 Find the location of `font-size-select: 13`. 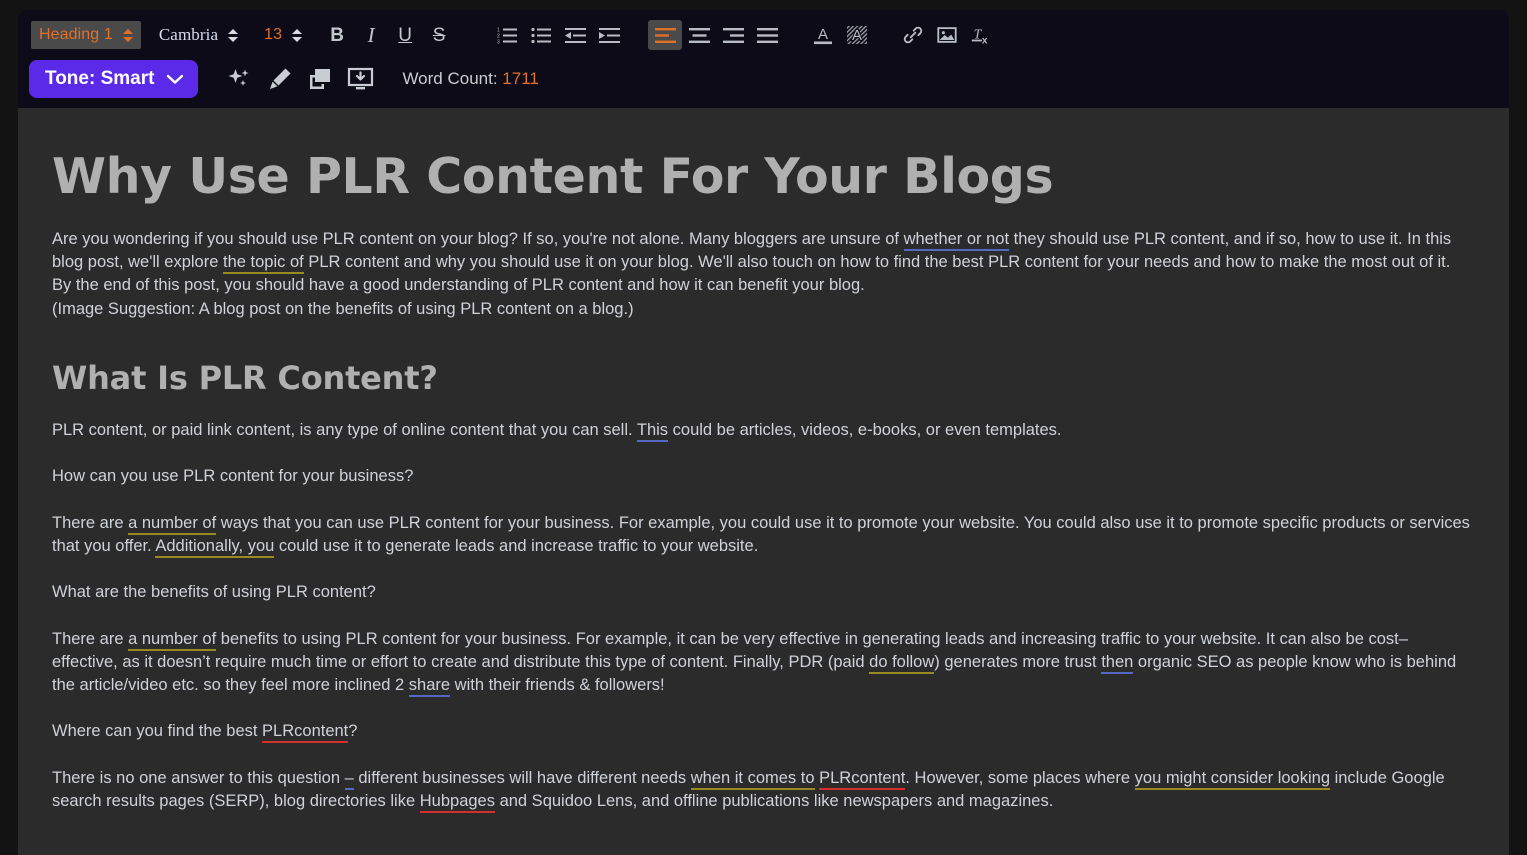

font-size-select: 13 is located at coordinates (283, 35).